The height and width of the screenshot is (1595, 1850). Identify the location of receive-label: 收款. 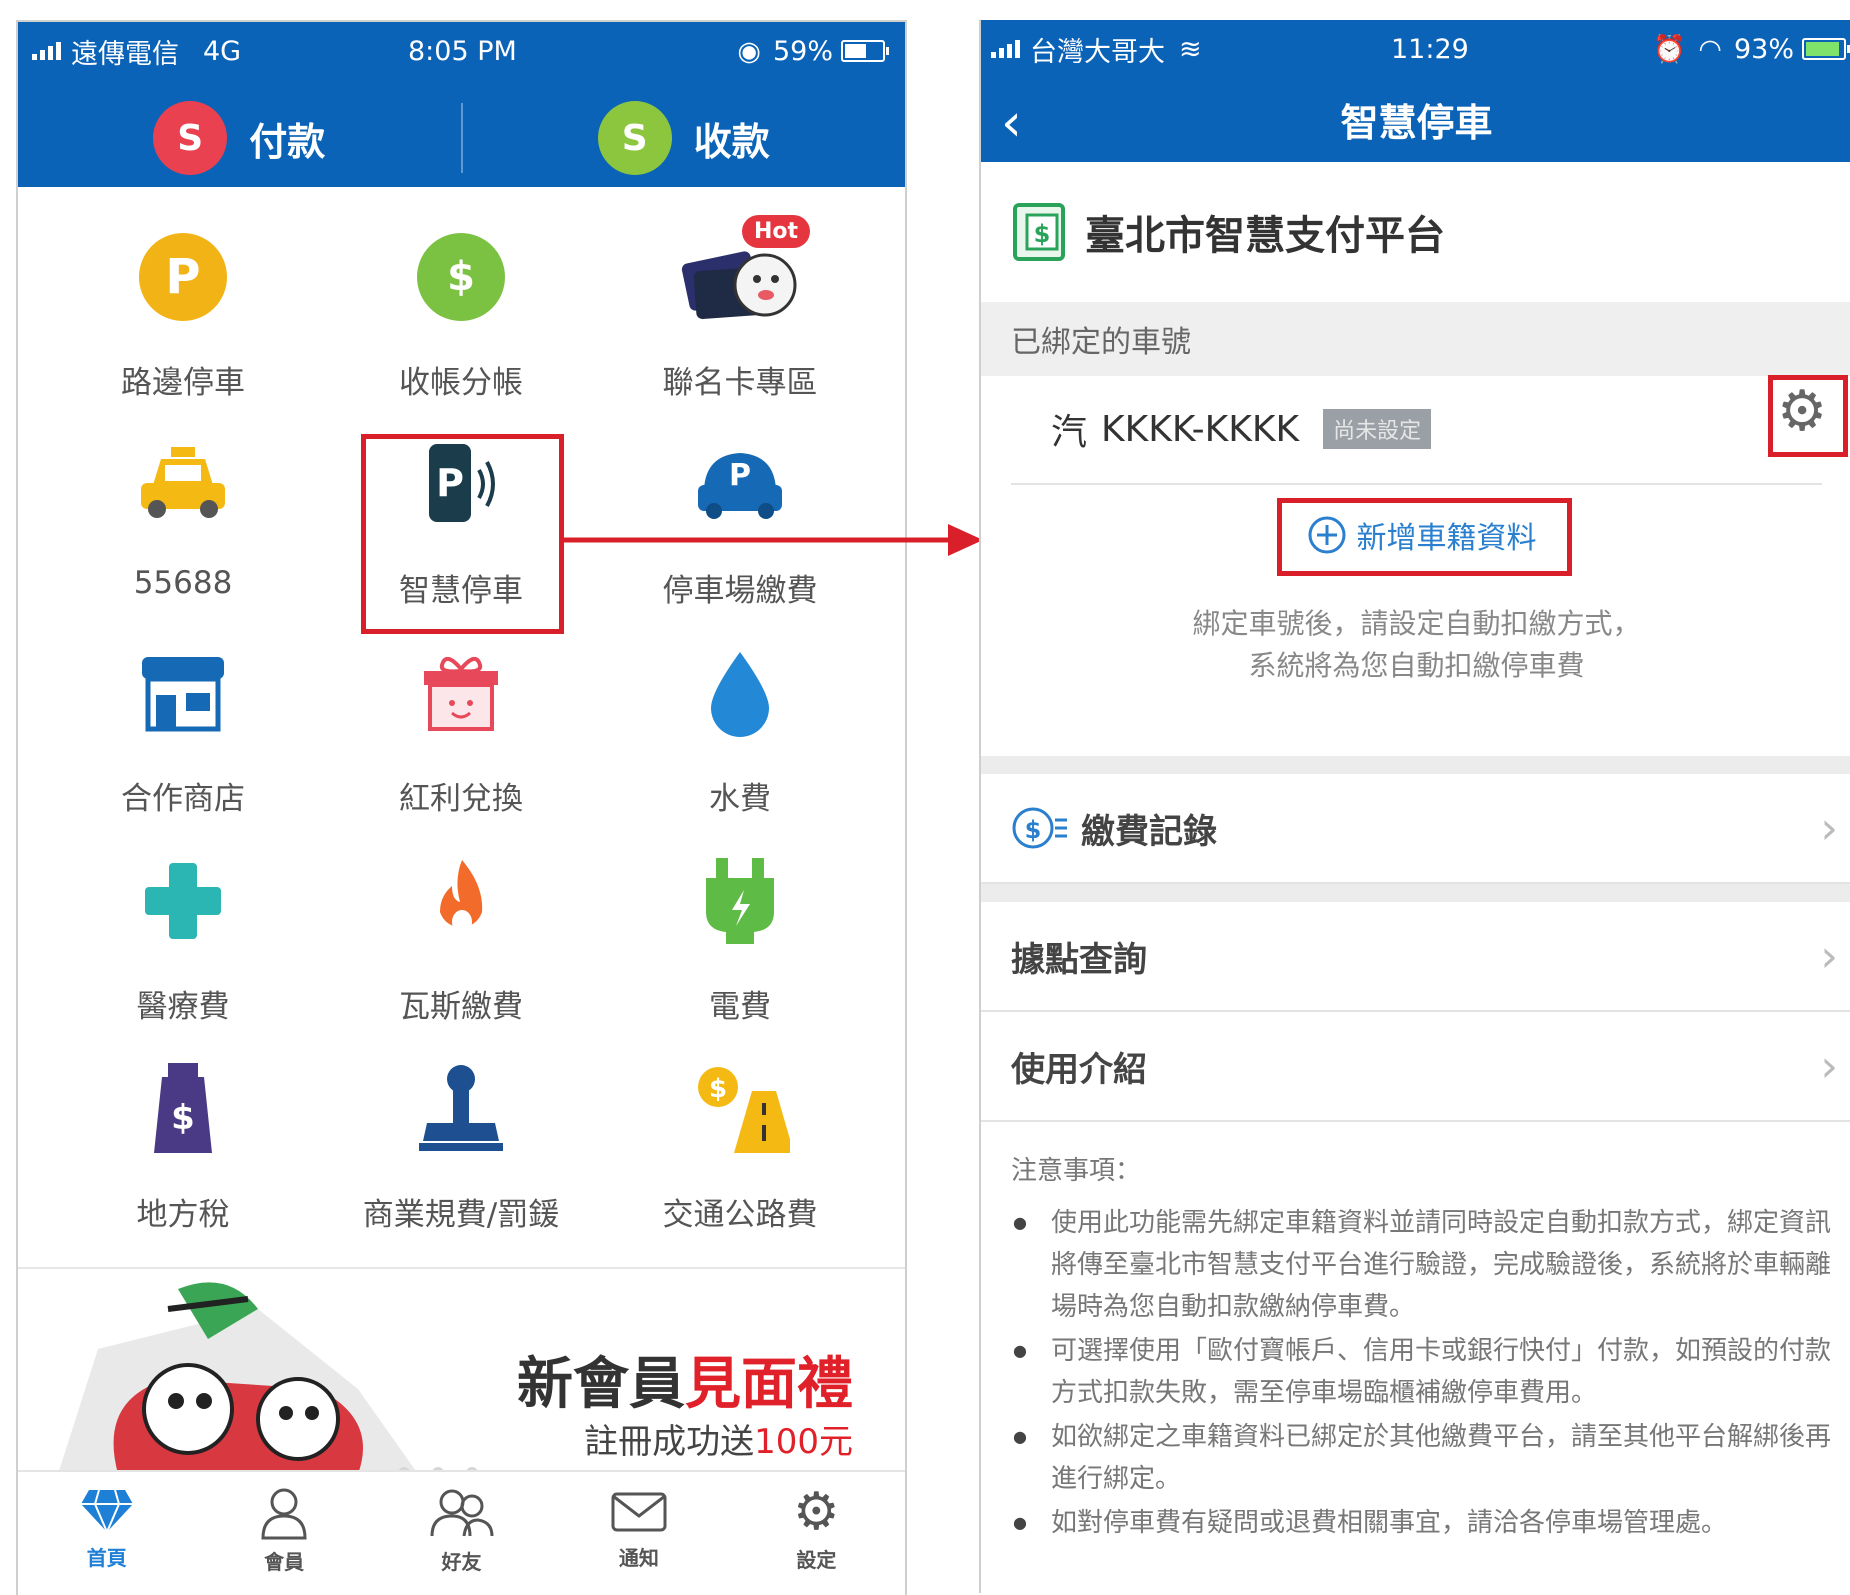
(731, 141).